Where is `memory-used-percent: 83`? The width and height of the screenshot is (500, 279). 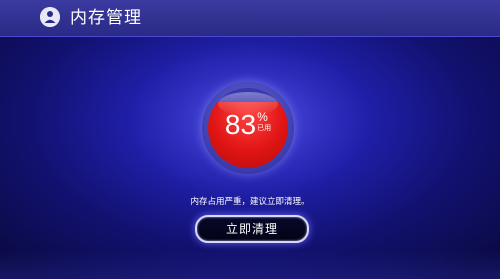 memory-used-percent: 83 is located at coordinates (240, 124).